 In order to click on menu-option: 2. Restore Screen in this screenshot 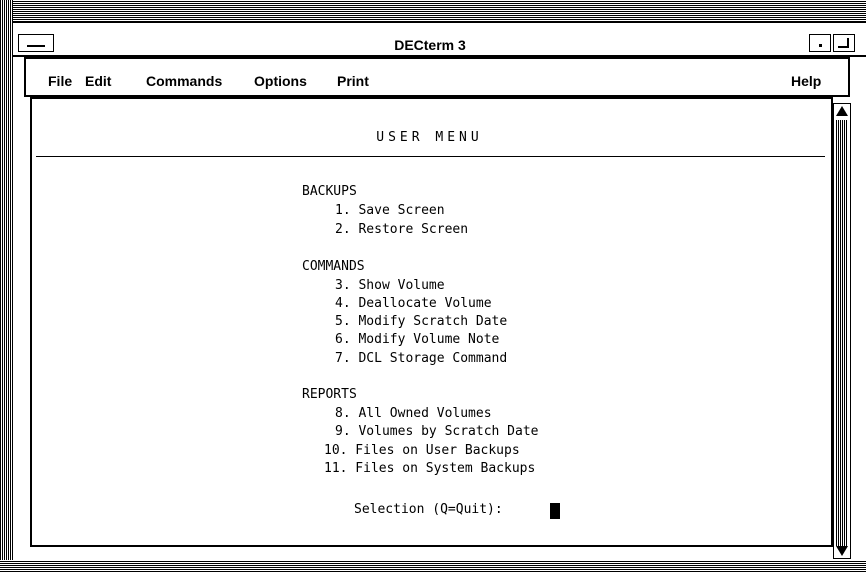, I will do `click(402, 229)`.